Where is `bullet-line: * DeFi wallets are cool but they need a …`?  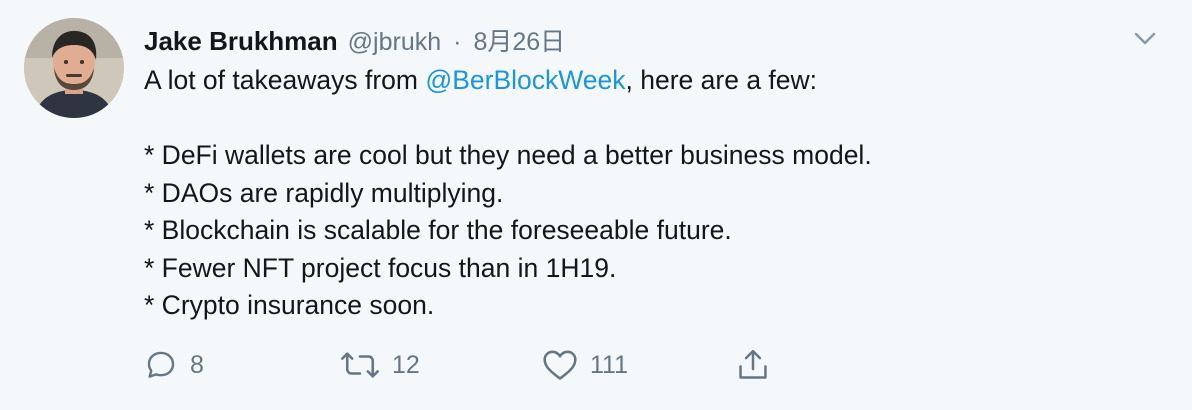
bullet-line: * DeFi wallets are cool but they need a … is located at coordinates (508, 155).